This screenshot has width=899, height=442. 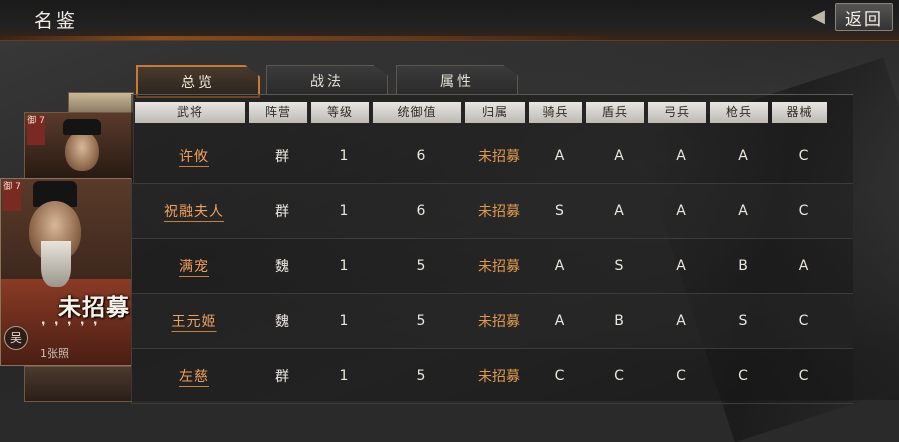 I want to click on top-bar-glow, so click(x=310, y=38).